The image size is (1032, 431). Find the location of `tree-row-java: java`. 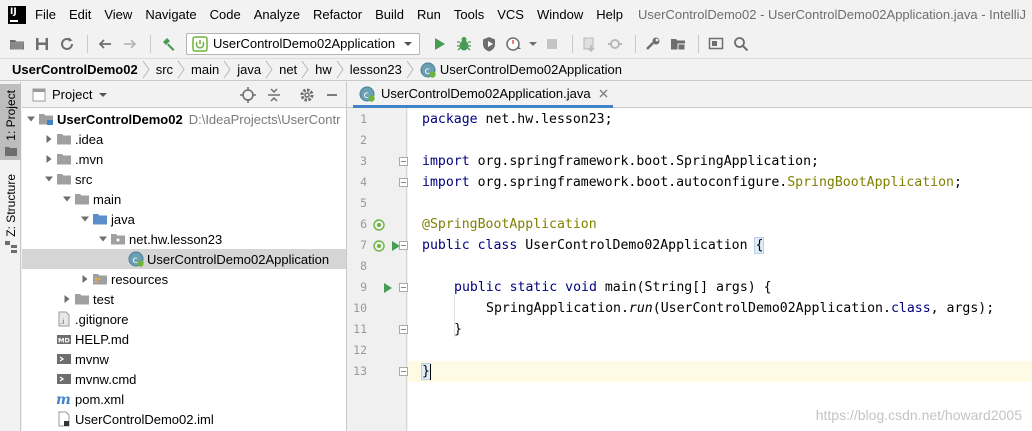

tree-row-java: java is located at coordinates (184, 219).